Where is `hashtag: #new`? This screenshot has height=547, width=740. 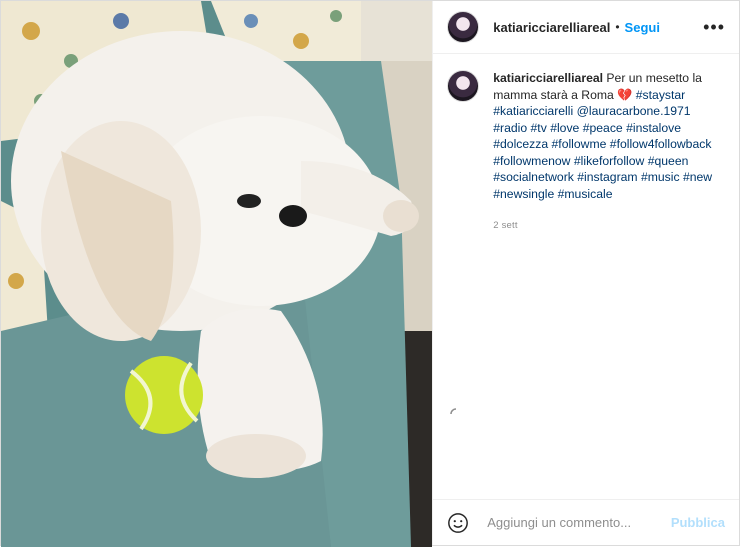 hashtag: #new is located at coordinates (697, 177).